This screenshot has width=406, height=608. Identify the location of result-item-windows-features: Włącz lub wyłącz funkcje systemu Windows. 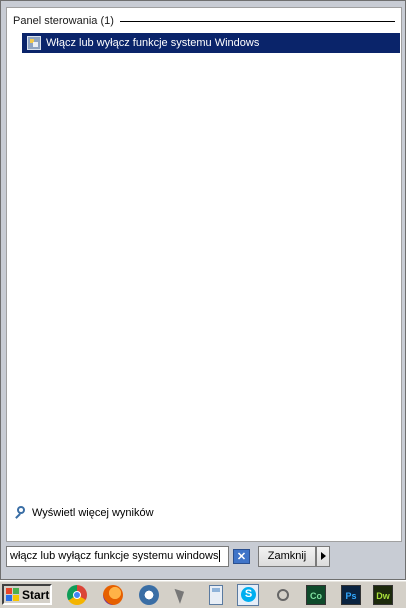
(211, 43).